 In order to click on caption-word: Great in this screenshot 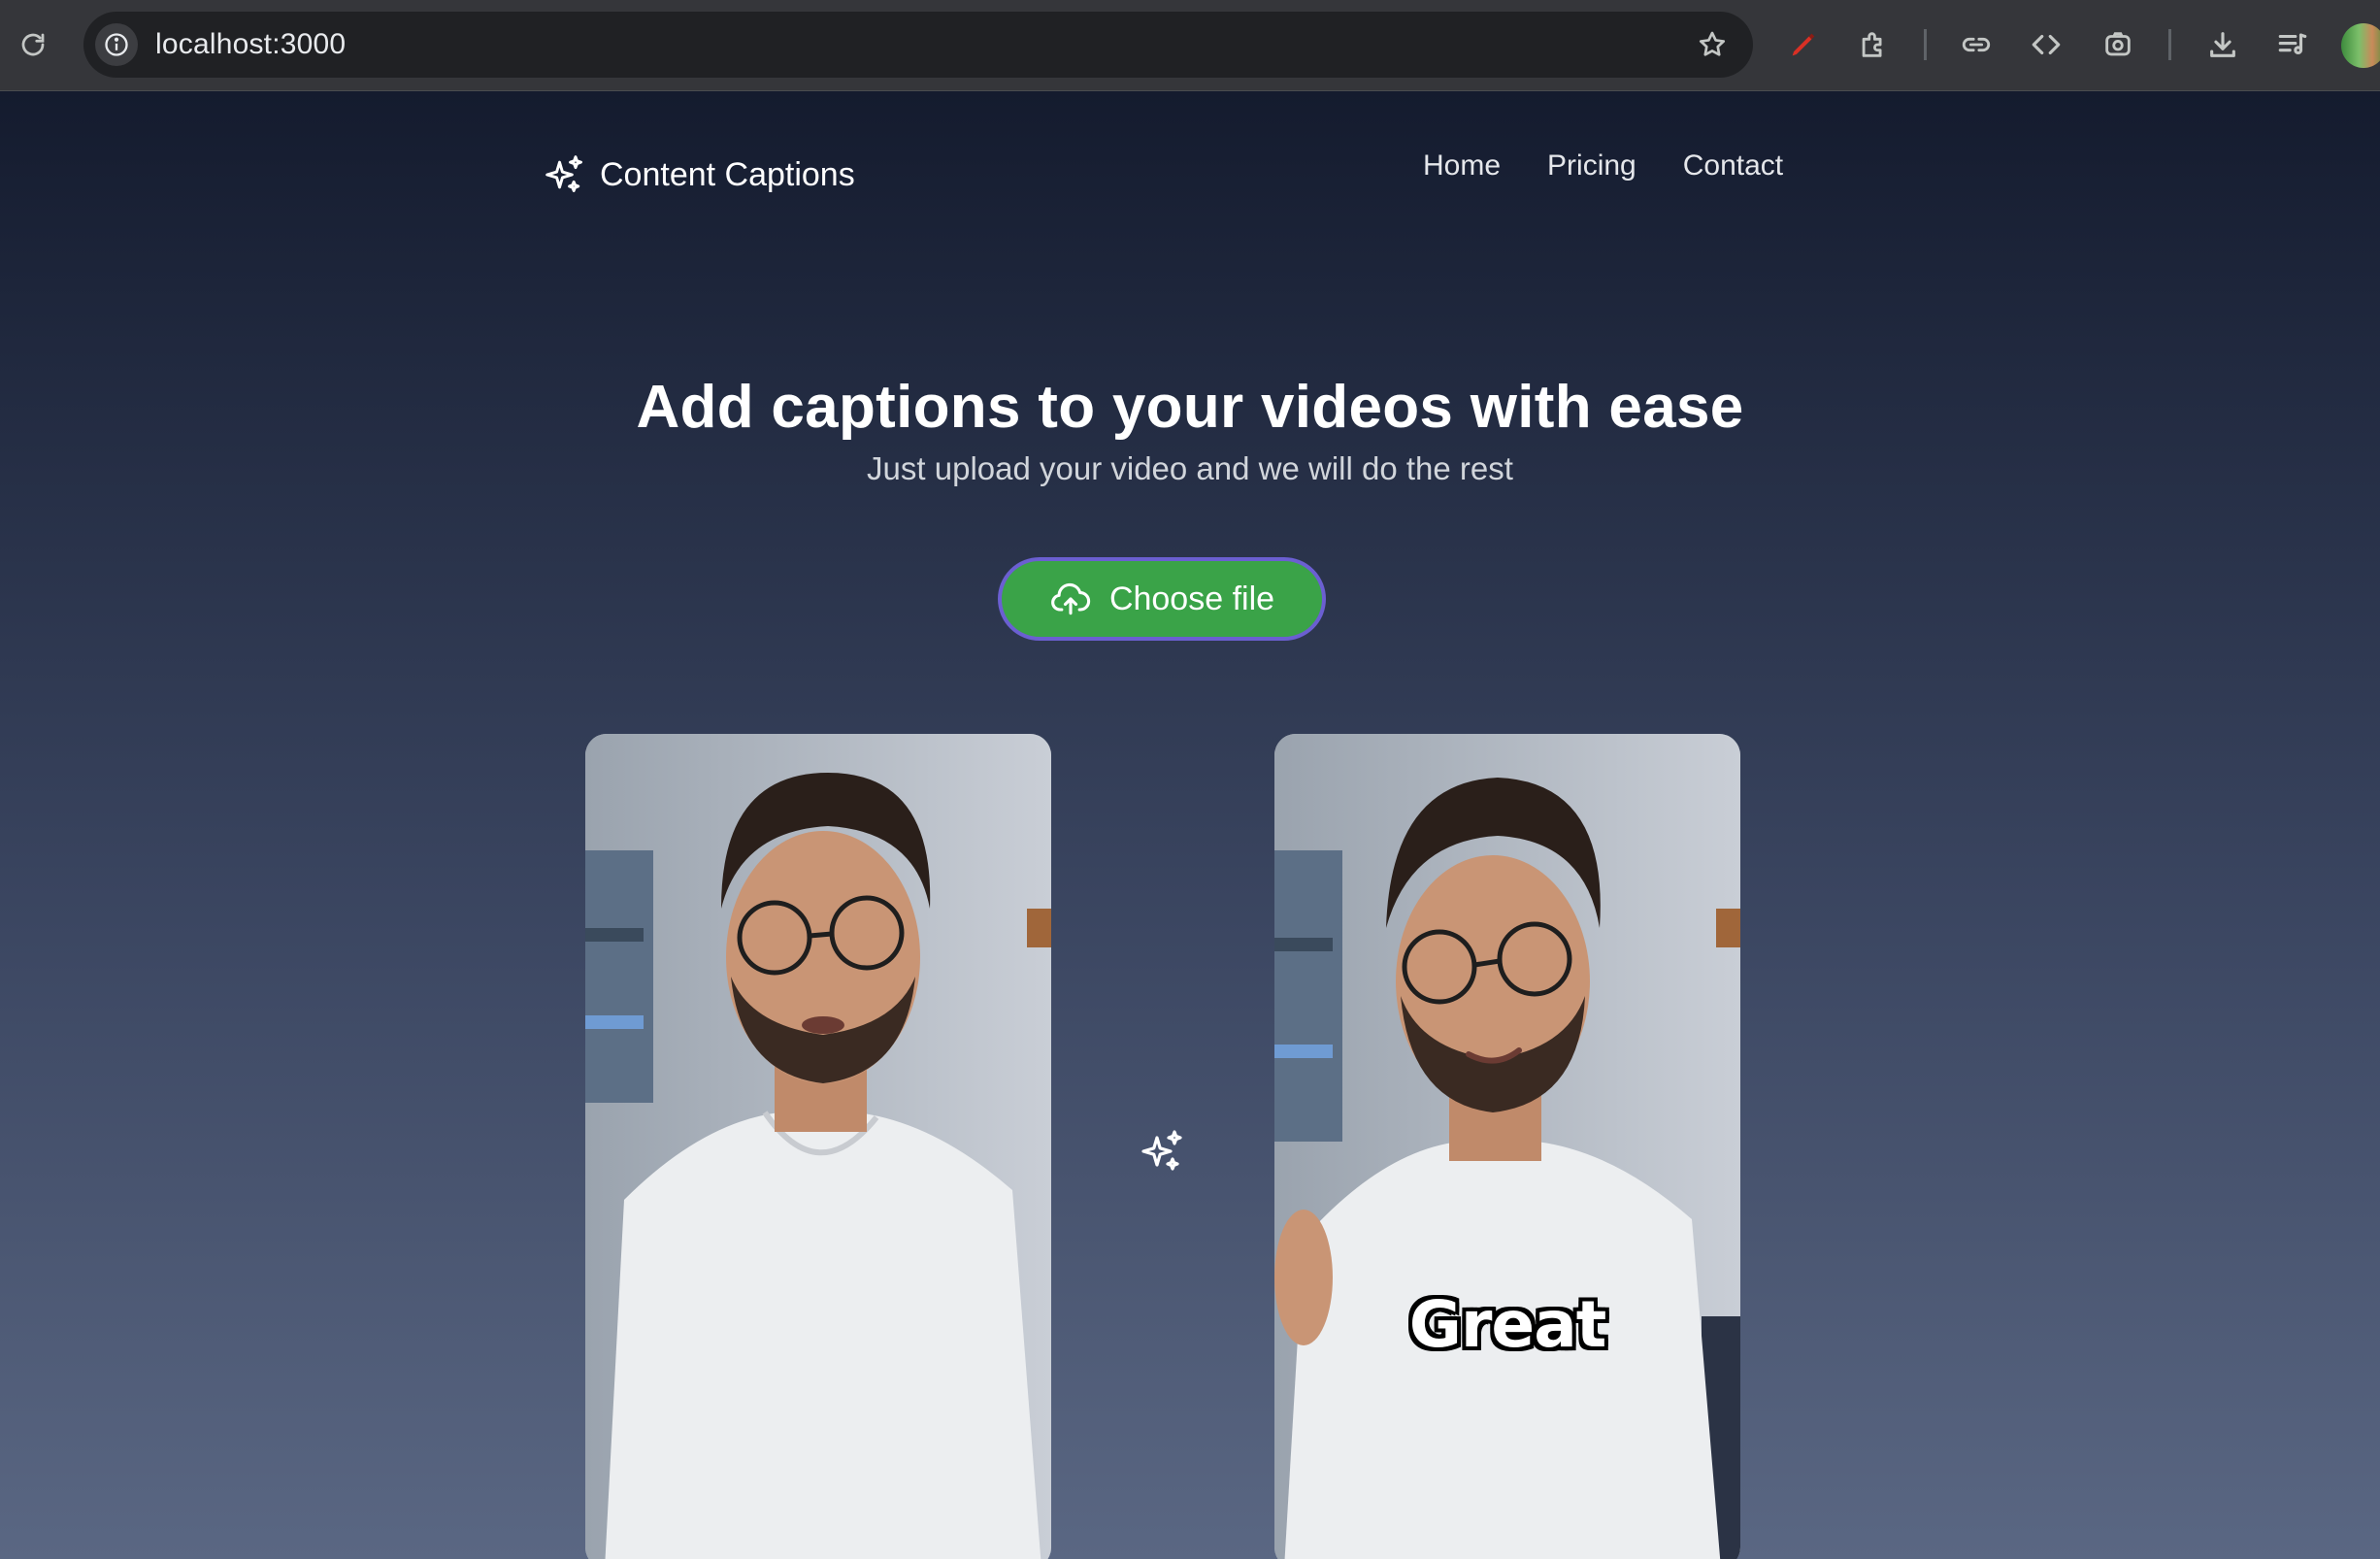, I will do `click(1507, 1324)`.